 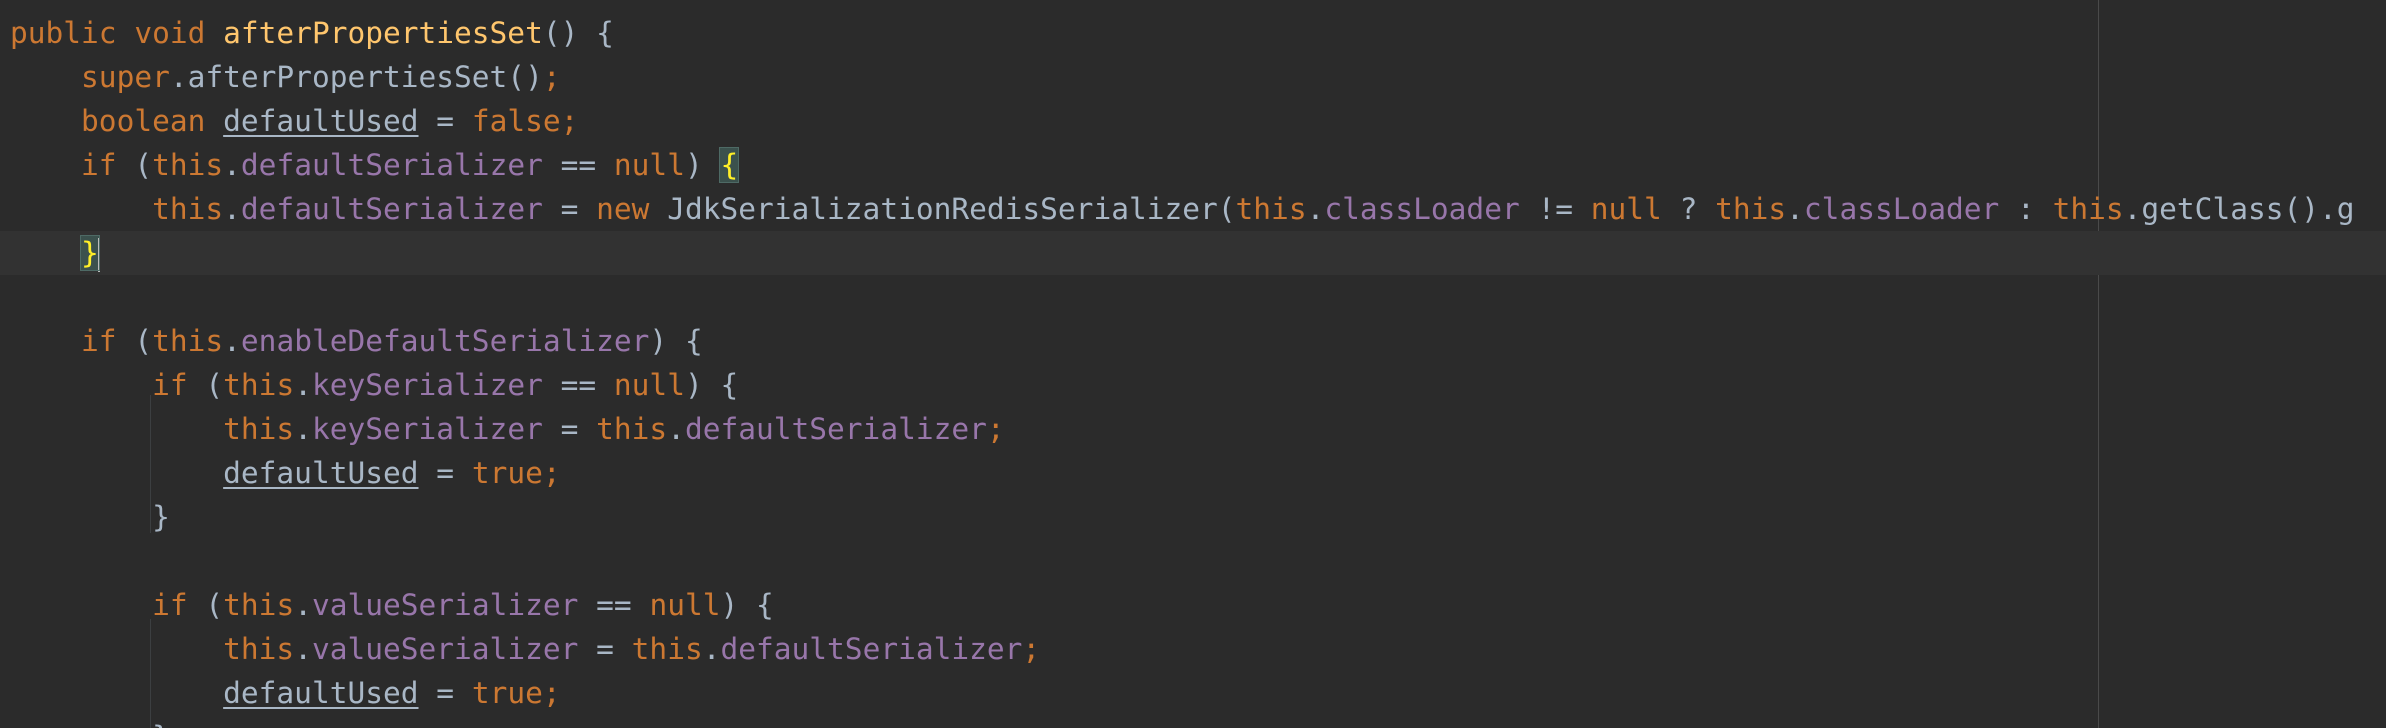 I want to click on code-line-text: super.afterPropertiesSet();, so click(x=285, y=77).